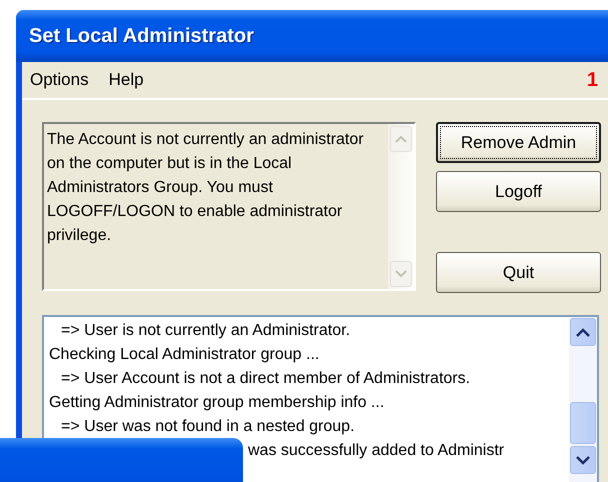  I want to click on dialog-button: Quit, so click(518, 272).